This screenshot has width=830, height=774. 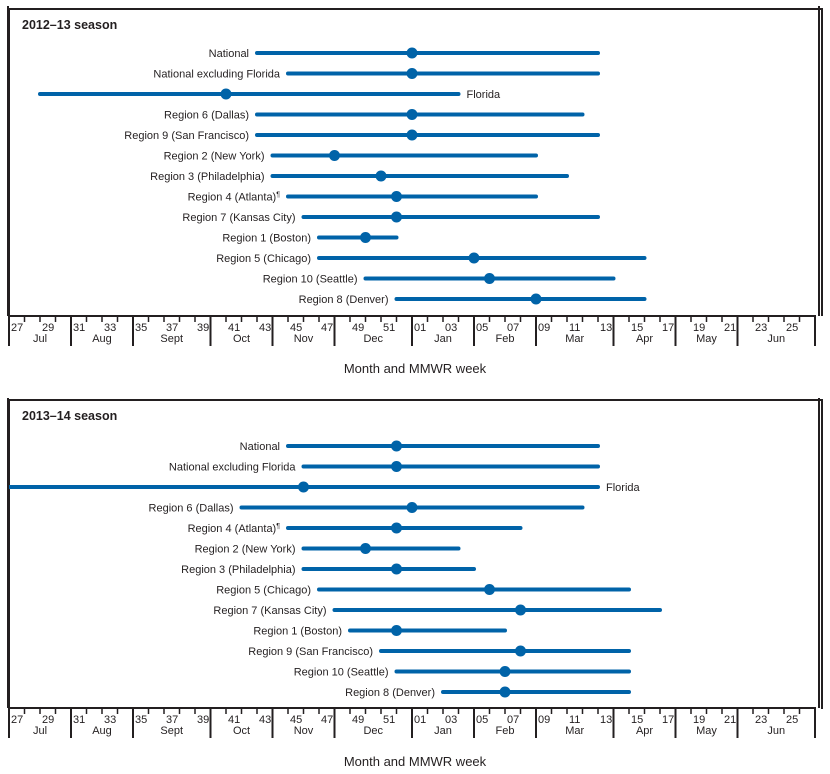 What do you see at coordinates (216, 75) in the screenshot?
I see `series-label: National excluding Florida` at bounding box center [216, 75].